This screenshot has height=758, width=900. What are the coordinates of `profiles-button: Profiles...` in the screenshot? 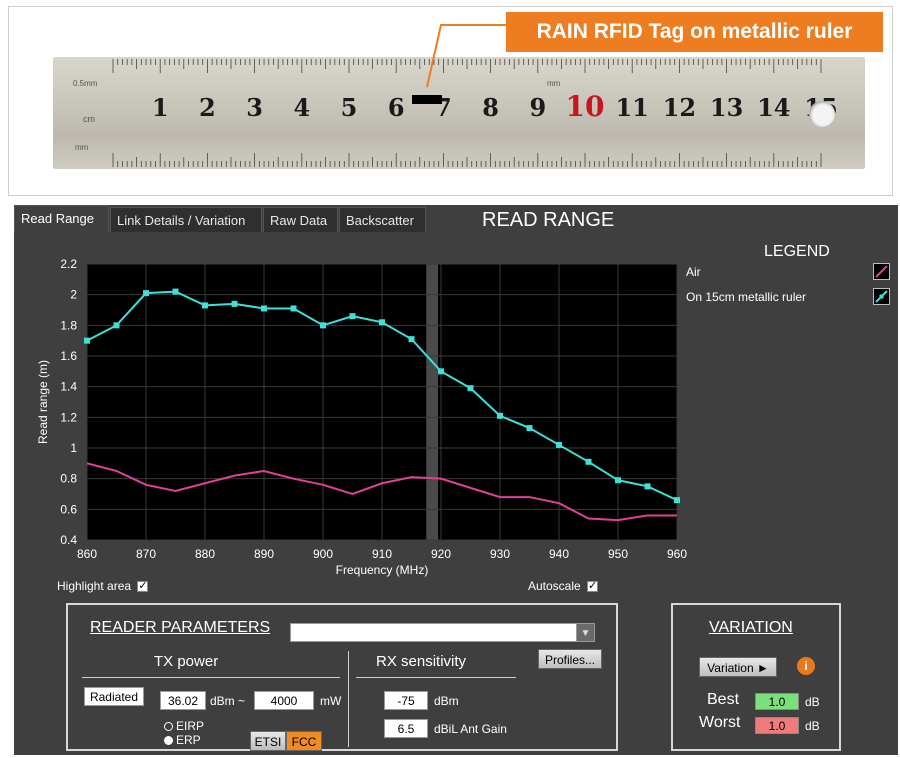 It's located at (570, 659).